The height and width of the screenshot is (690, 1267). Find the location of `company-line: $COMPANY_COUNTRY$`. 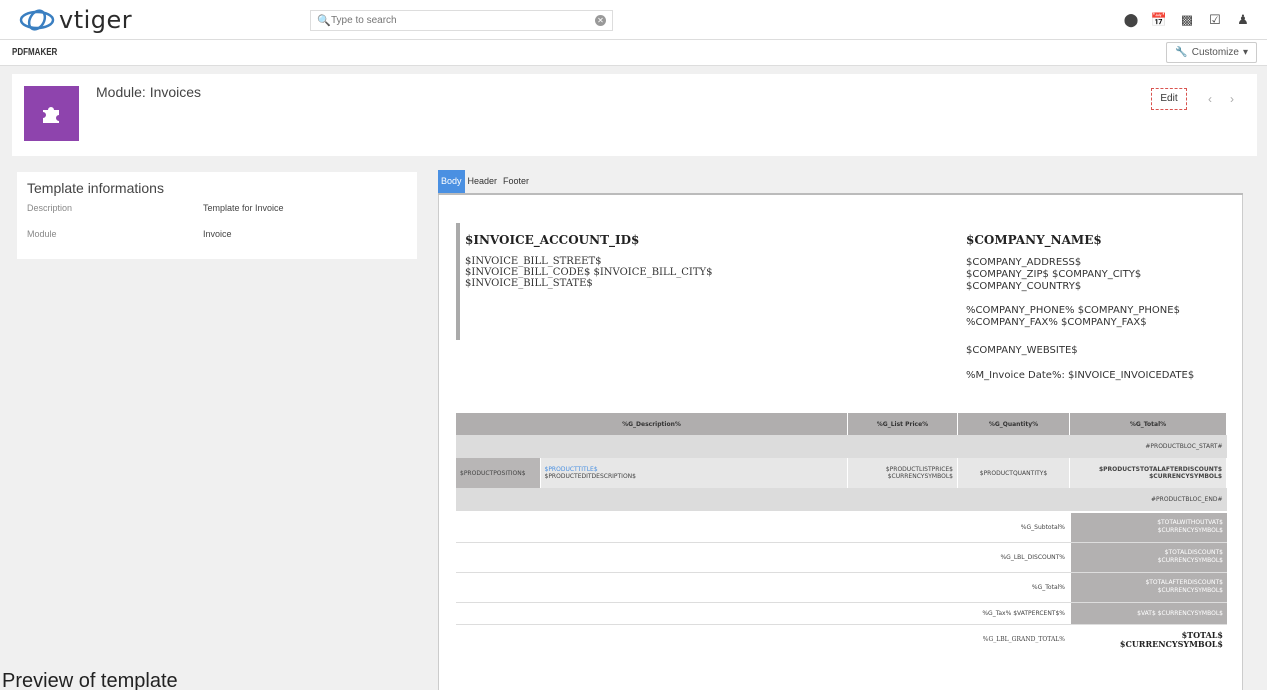

company-line: $COMPANY_COUNTRY$ is located at coordinates (1024, 286).